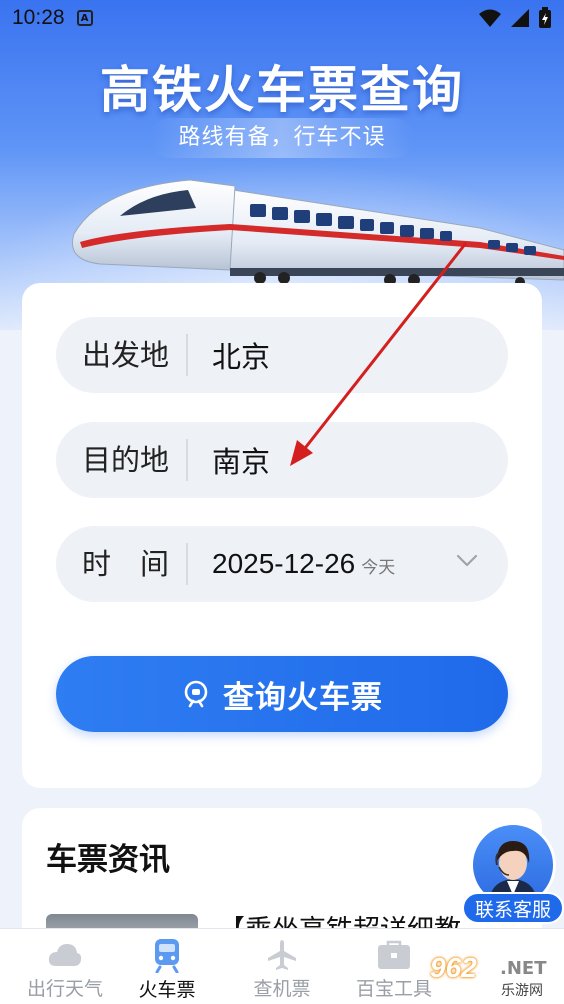 This screenshot has height=1004, width=564. Describe the element at coordinates (318, 233) in the screenshot. I see `high-speed-train-illustration` at that location.